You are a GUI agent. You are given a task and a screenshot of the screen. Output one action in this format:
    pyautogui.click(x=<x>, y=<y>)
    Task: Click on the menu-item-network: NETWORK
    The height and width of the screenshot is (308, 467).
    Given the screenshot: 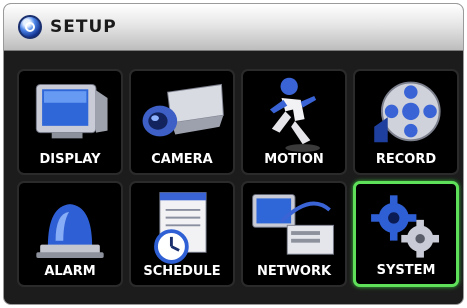 What is the action you would take?
    pyautogui.click(x=294, y=234)
    